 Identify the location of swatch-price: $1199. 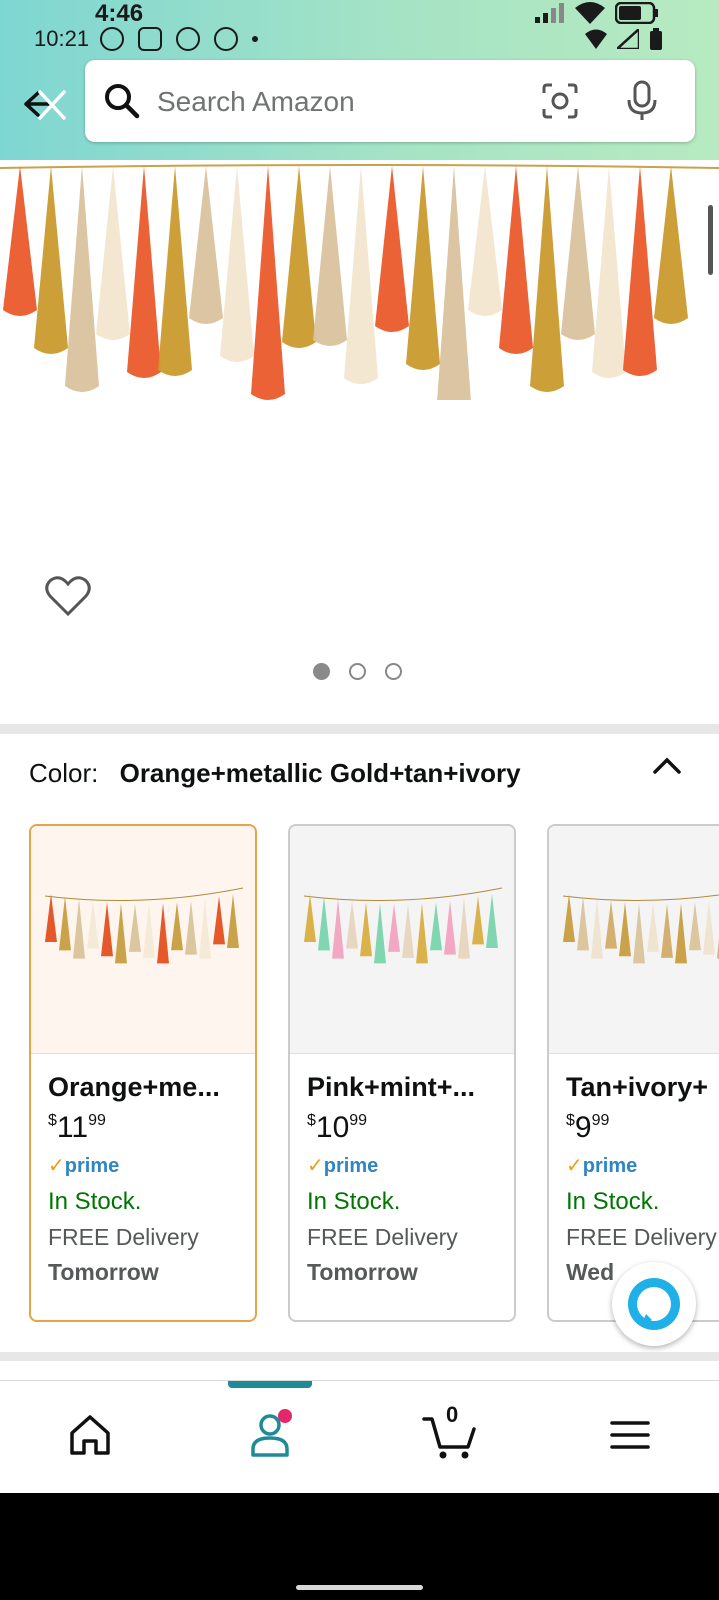
(77, 1127).